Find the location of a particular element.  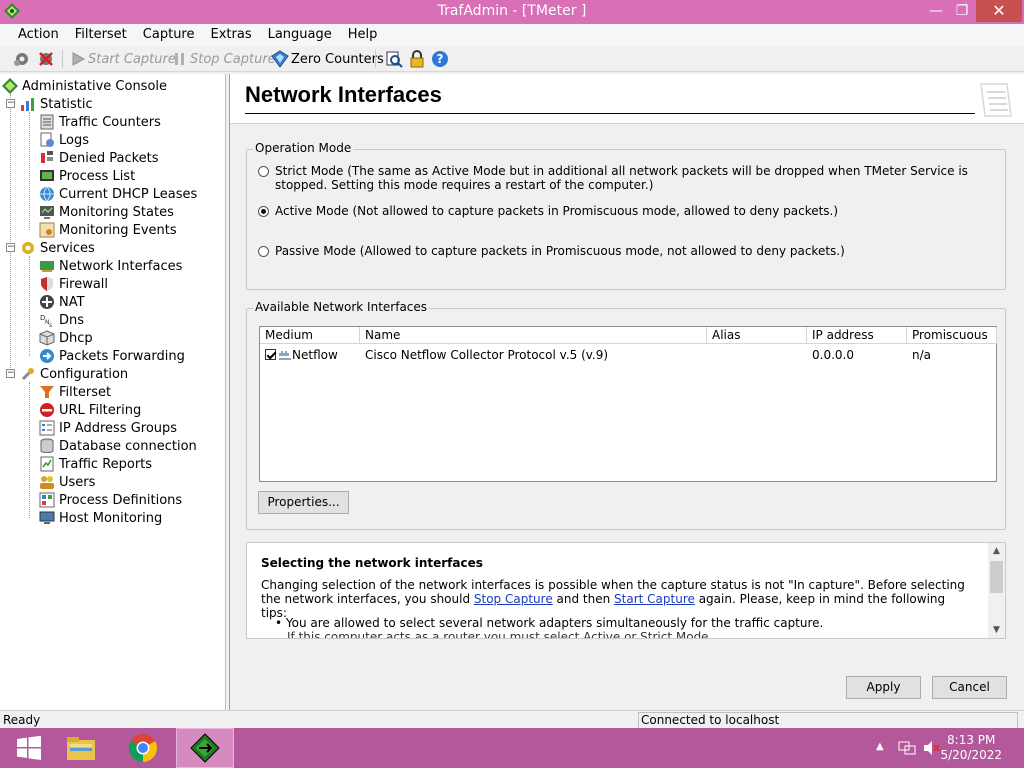

close-button: ✕ is located at coordinates (999, 11).